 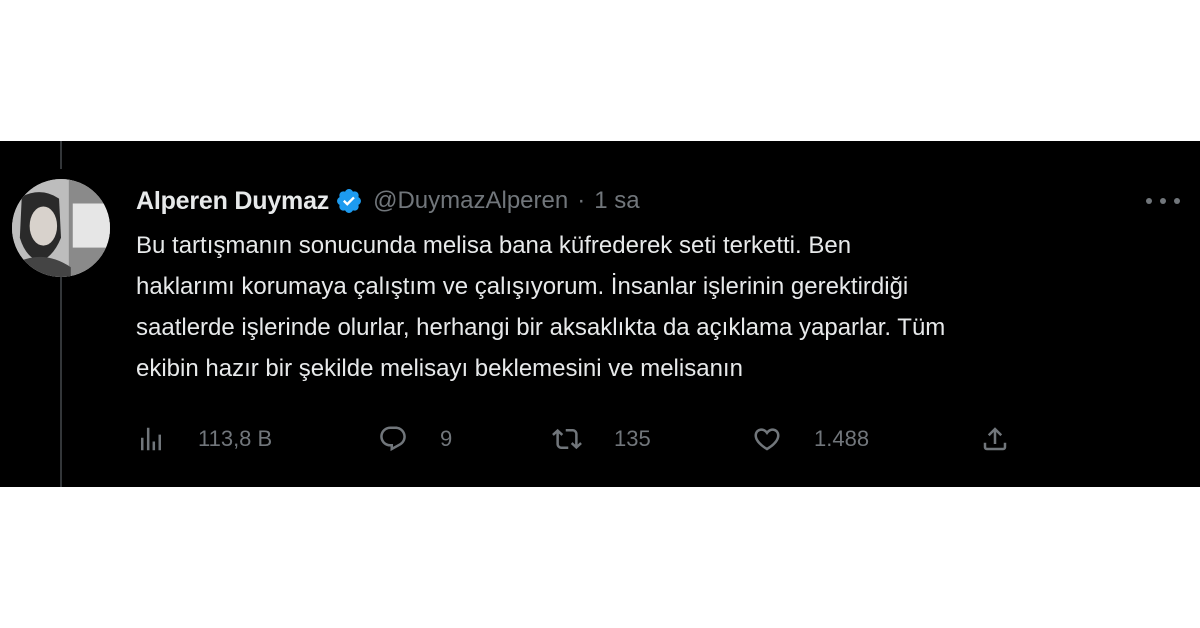 I want to click on avatar, so click(x=61, y=228).